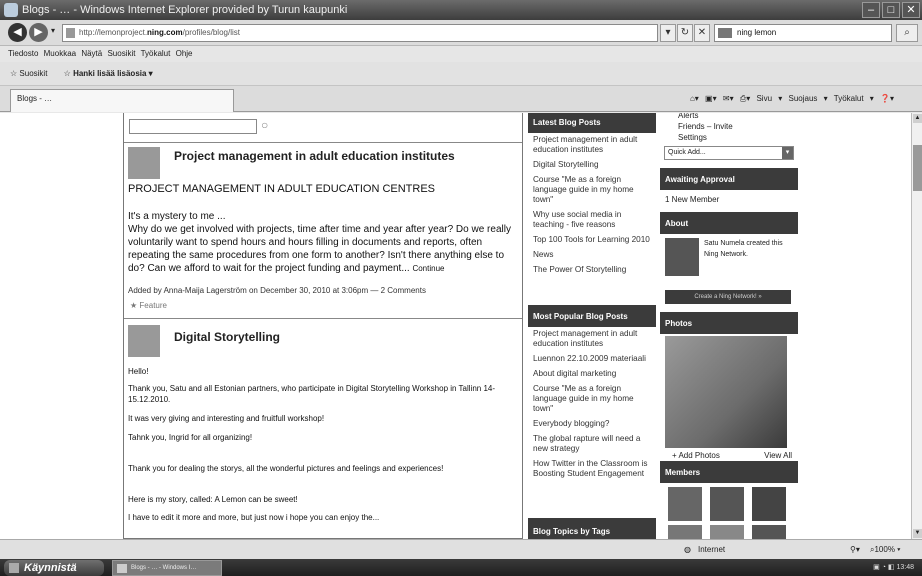  I want to click on vertical-scrollbar: ▲ ▼, so click(916, 326).